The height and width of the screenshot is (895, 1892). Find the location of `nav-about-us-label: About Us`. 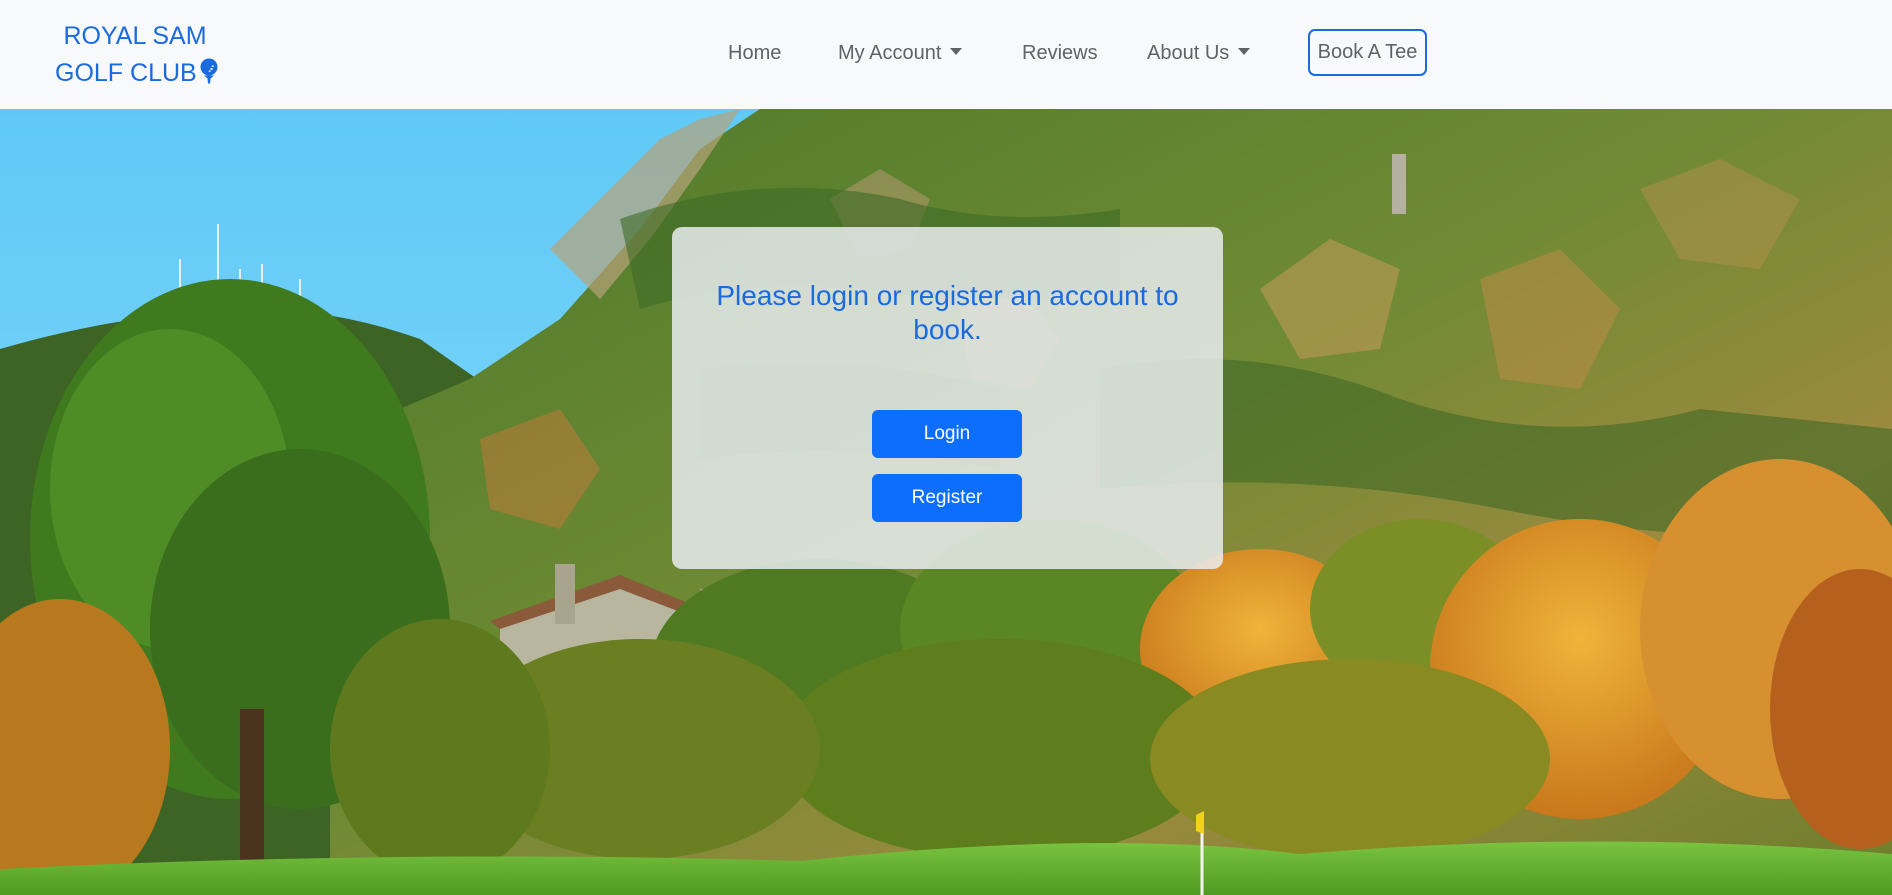

nav-about-us-label: About Us is located at coordinates (1188, 53).